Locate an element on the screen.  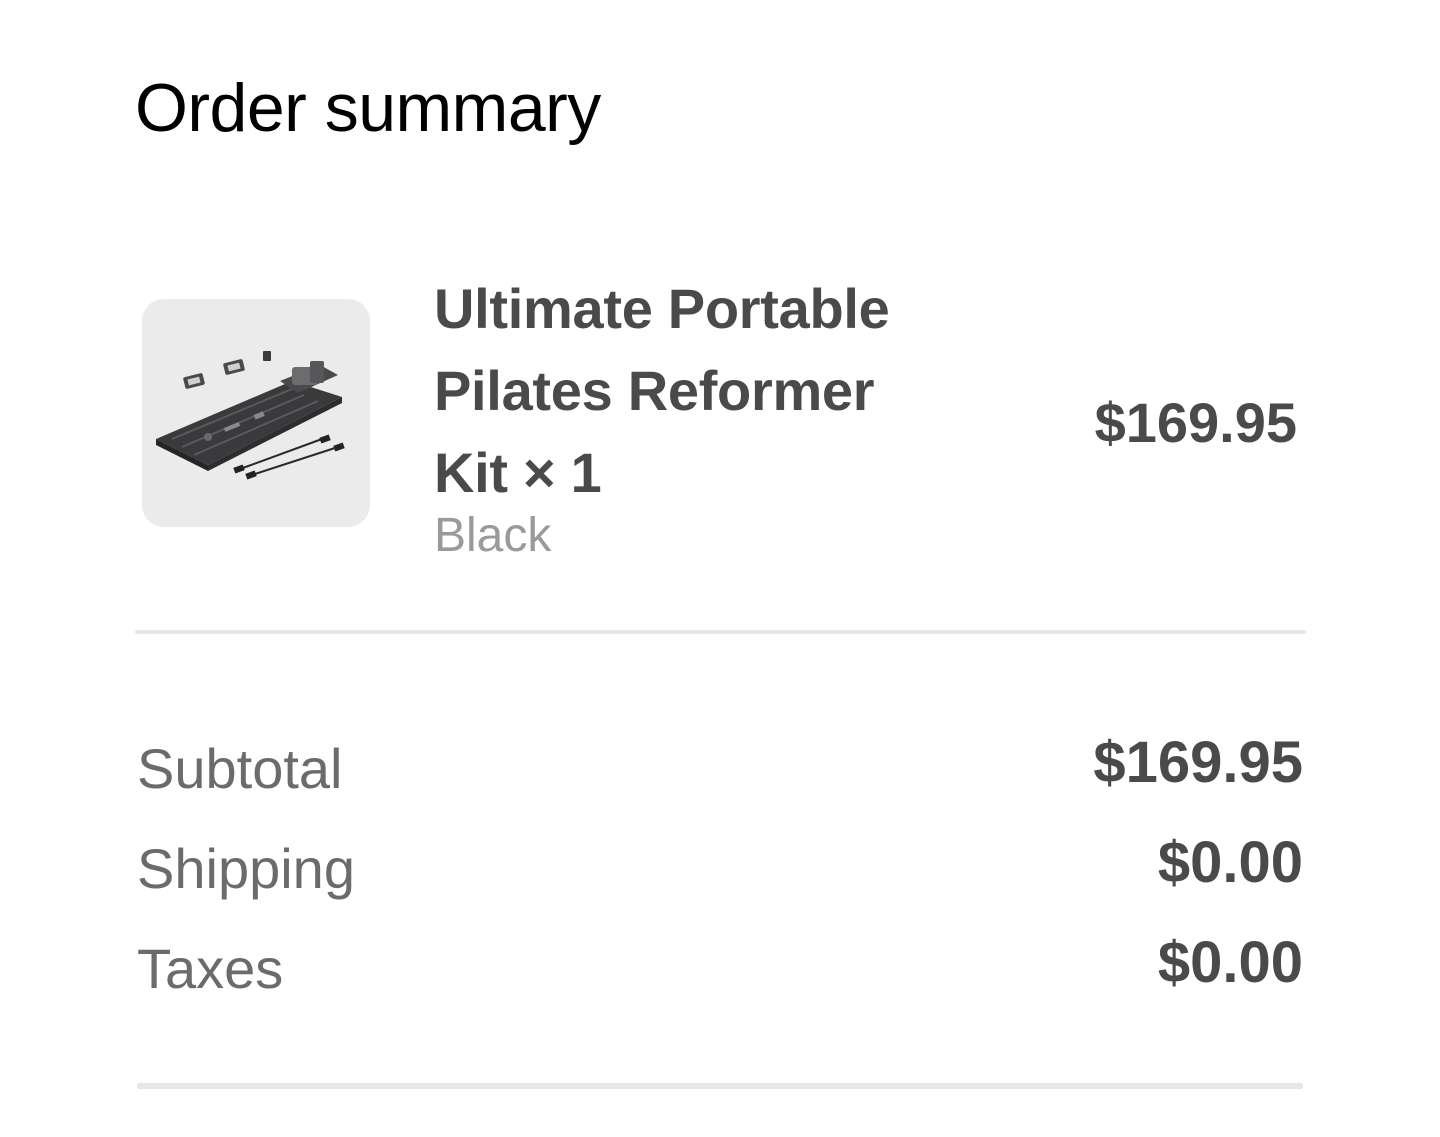
subtotal-row: Subtotal $169.95 is located at coordinates (720, 782).